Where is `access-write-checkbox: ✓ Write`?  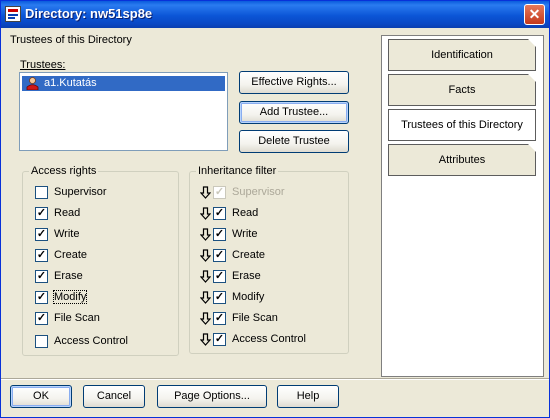 access-write-checkbox: ✓ Write is located at coordinates (95, 235).